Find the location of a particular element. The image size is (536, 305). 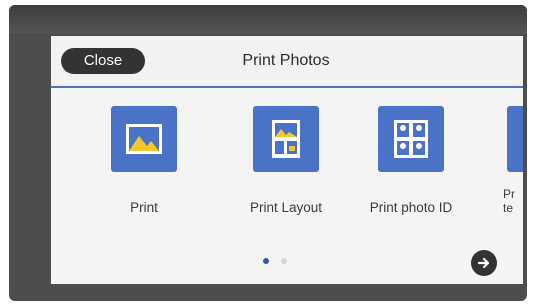

page-indicator is located at coordinates (276, 262).